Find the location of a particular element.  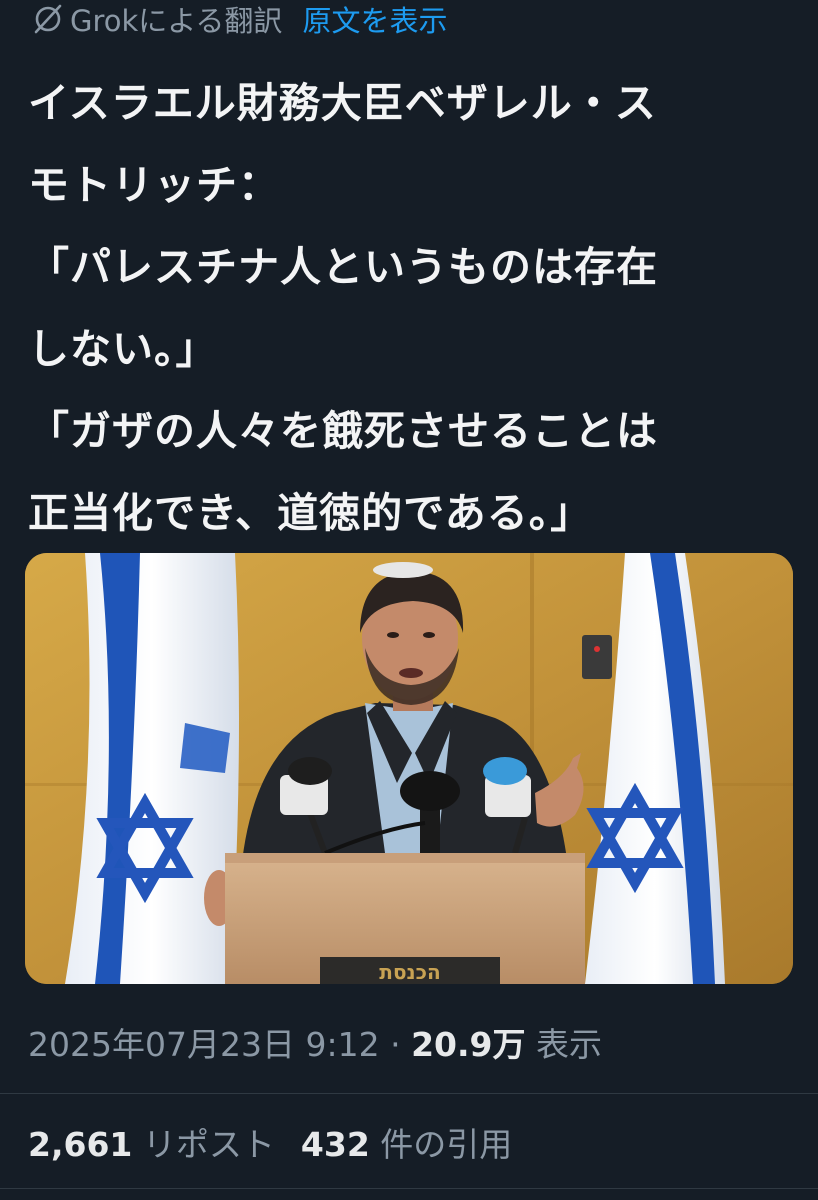

podium: הכנסת is located at coordinates (405, 918).